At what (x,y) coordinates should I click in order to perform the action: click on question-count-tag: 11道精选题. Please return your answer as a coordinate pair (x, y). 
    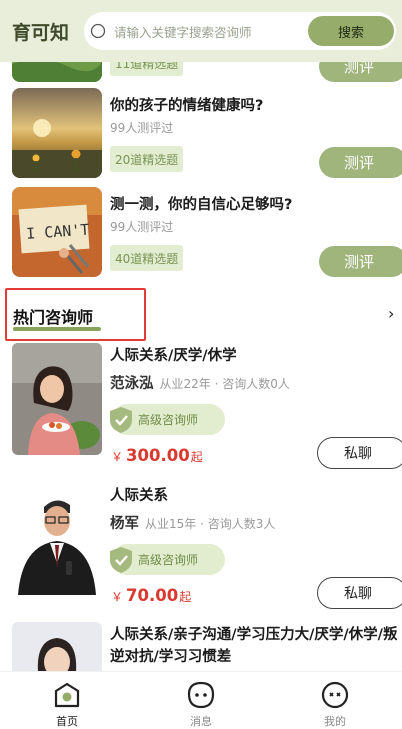
    Looking at the image, I should click on (147, 69).